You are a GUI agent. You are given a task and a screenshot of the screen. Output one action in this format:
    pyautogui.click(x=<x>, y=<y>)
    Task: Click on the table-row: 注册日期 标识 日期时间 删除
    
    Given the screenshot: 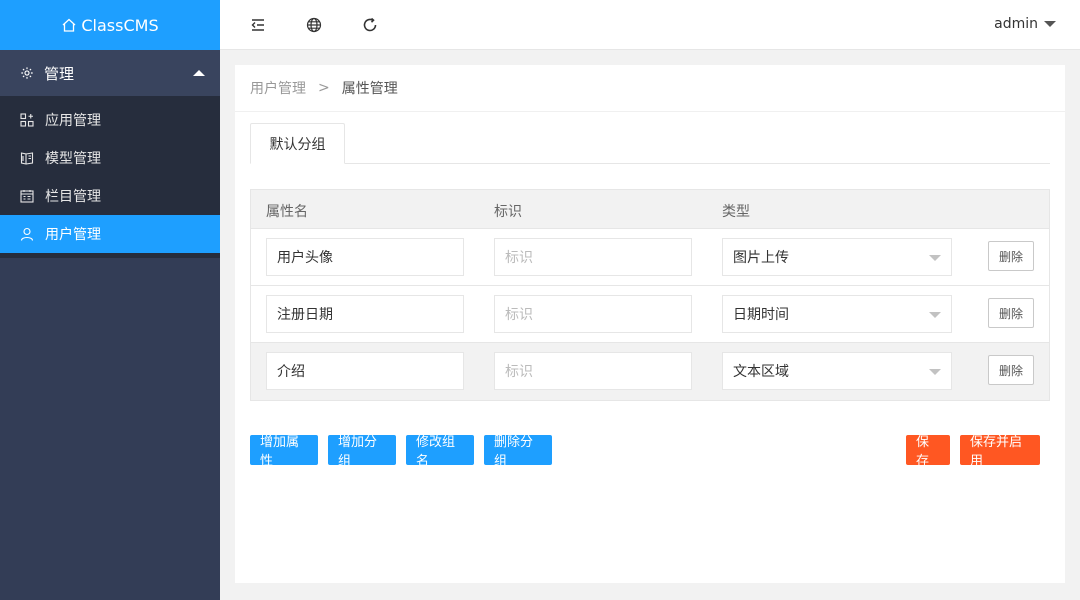 What is the action you would take?
    pyautogui.click(x=650, y=314)
    